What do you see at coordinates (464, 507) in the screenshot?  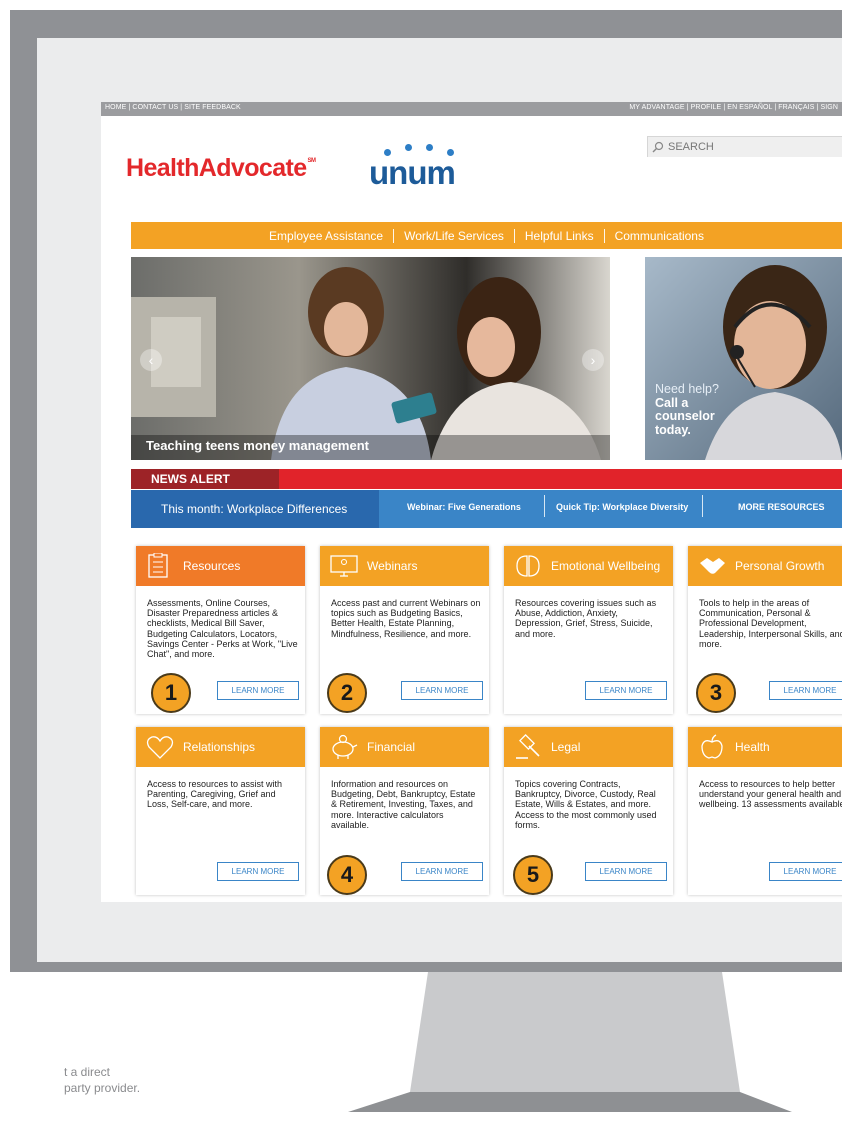 I see `webinar-link: Webinar: Five Generations` at bounding box center [464, 507].